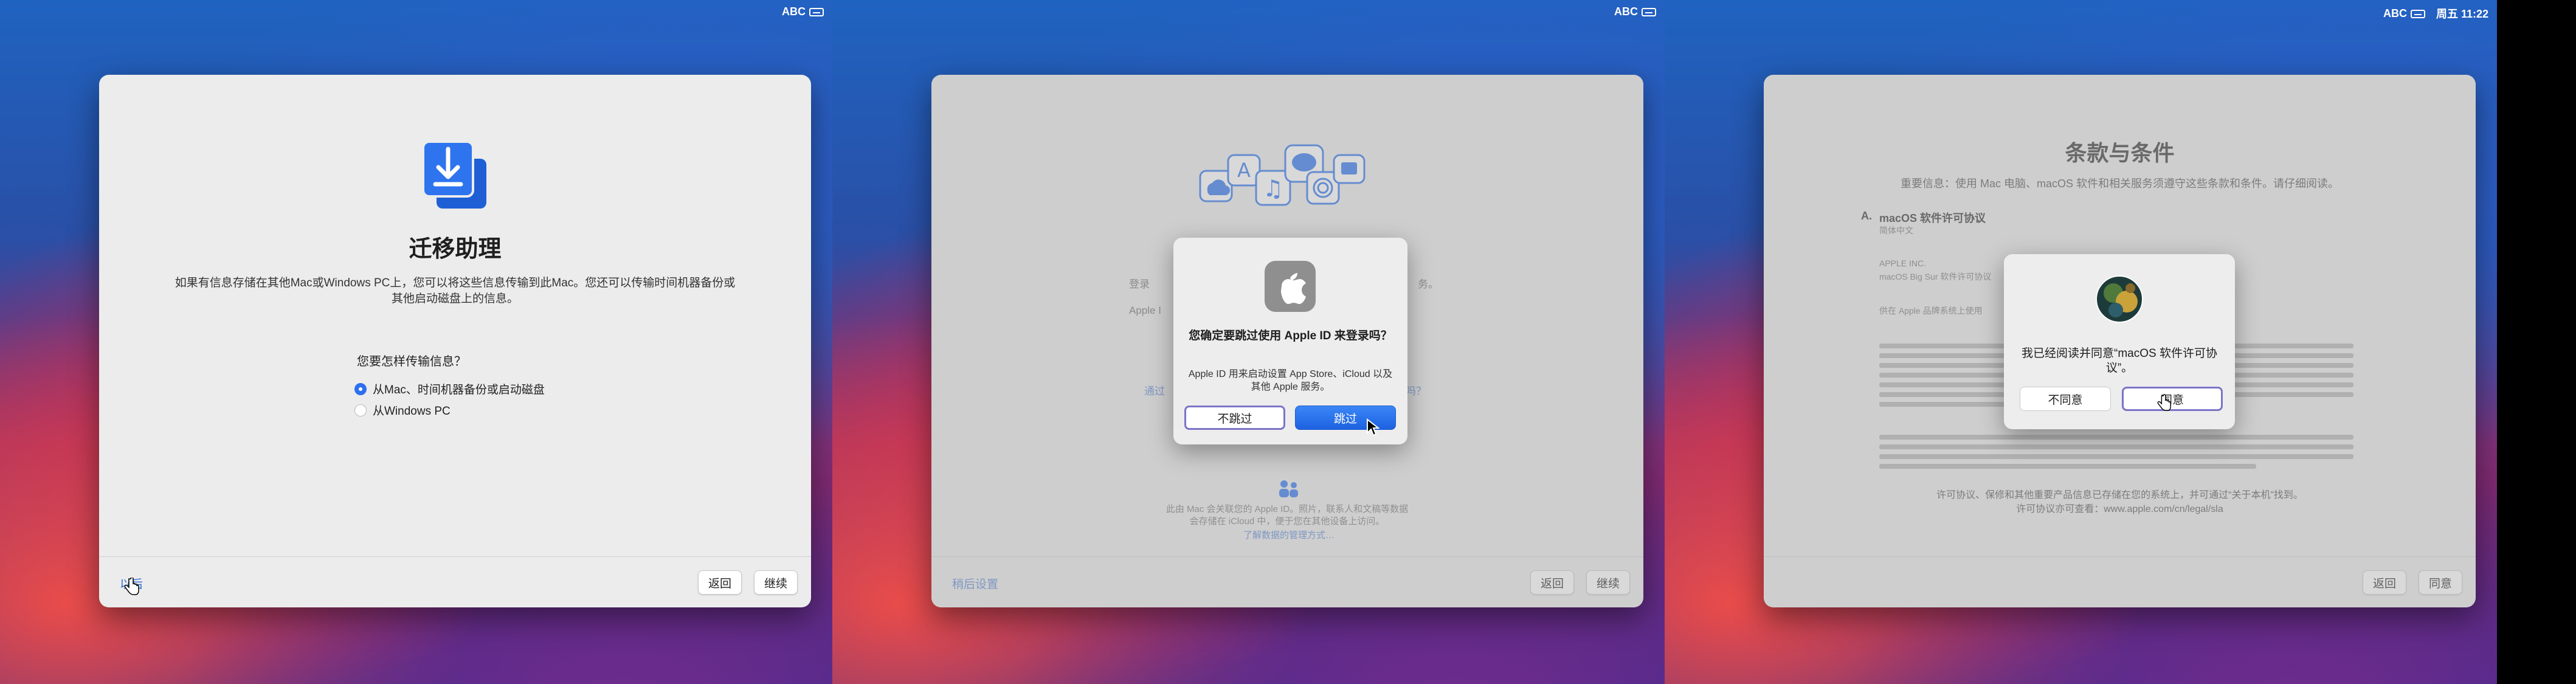  Describe the element at coordinates (1933, 218) in the screenshot. I see `section-title: macOS 软件许可协议` at that location.